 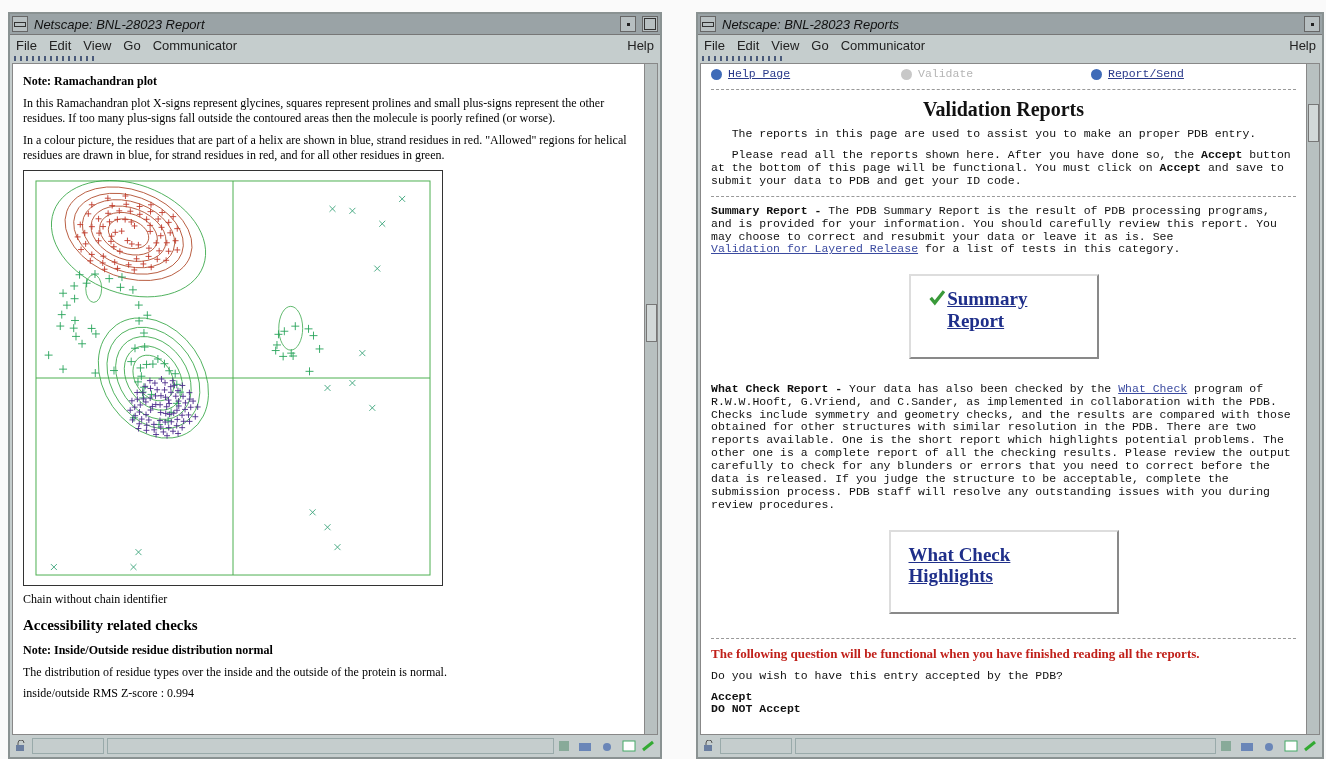 What do you see at coordinates (1153, 388) in the screenshot?
I see `what-check-link: What Check` at bounding box center [1153, 388].